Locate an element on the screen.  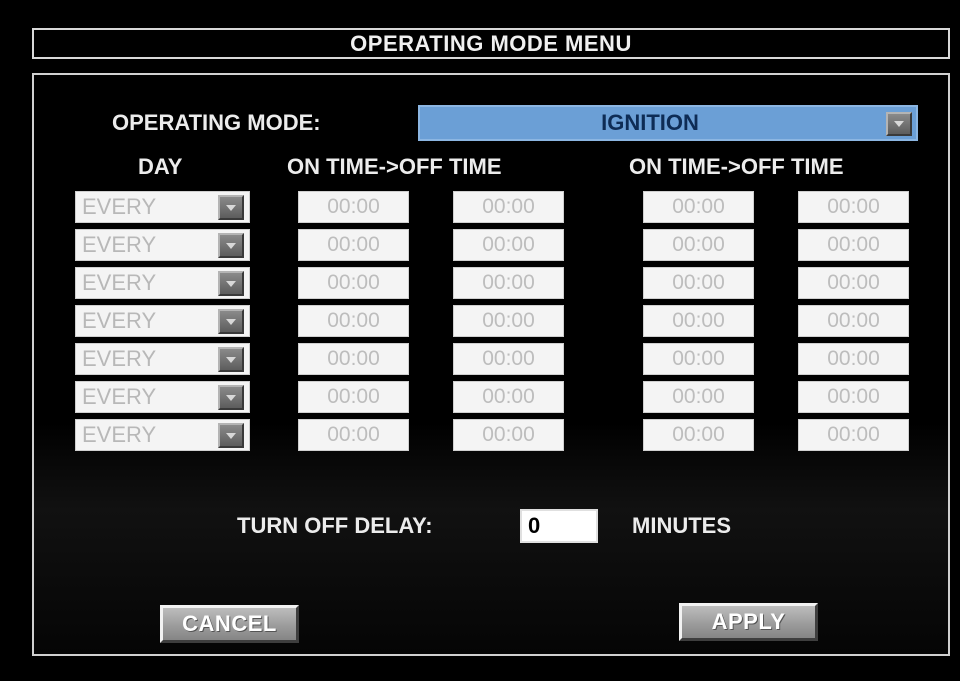
page-title: OPERATING MODE MENU is located at coordinates (491, 43).